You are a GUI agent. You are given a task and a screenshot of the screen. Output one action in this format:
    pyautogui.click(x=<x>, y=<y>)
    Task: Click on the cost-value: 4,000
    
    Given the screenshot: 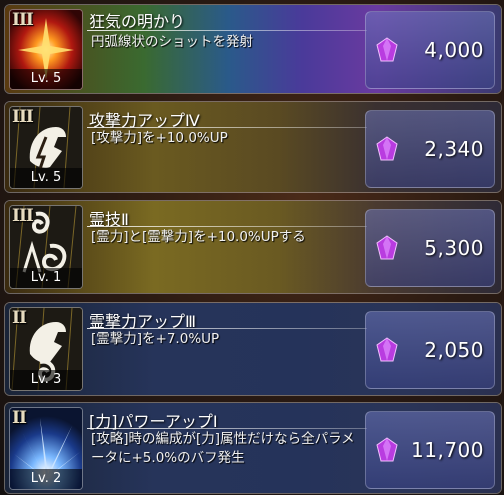 What is the action you would take?
    pyautogui.click(x=454, y=50)
    